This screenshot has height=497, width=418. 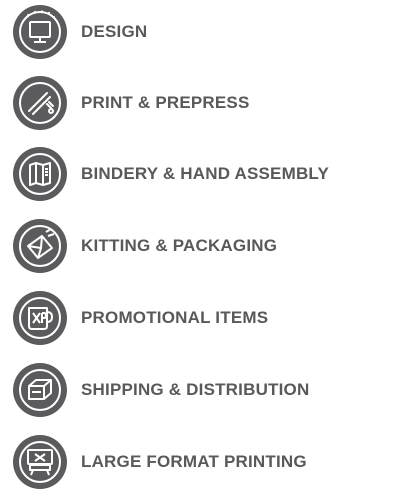 What do you see at coordinates (40, 32) in the screenshot?
I see `monitor-icon` at bounding box center [40, 32].